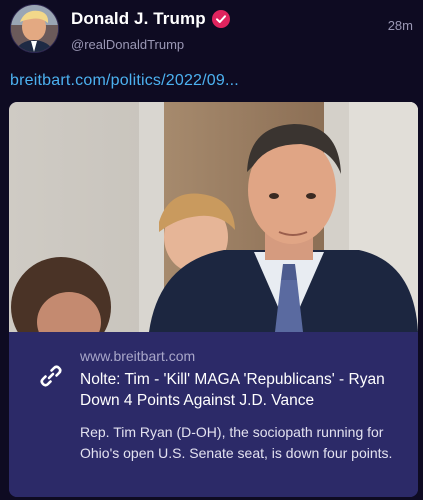  Describe the element at coordinates (127, 44) in the screenshot. I see `user-handle: @realDonaldTrump` at that location.